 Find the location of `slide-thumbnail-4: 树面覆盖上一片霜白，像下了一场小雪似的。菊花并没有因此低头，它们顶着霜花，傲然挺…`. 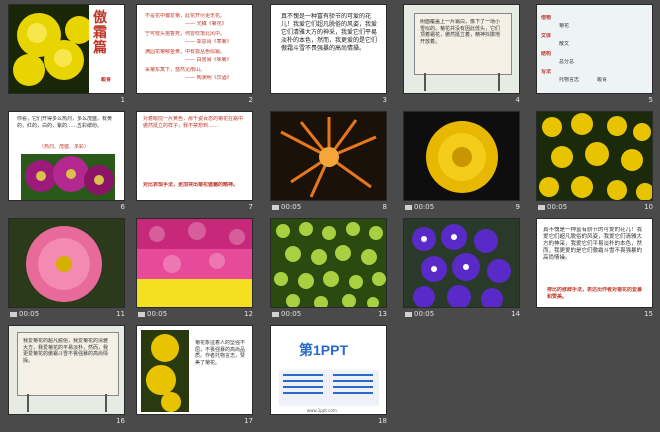

slide-thumbnail-4: 树面覆盖上一片霜白，像下了一场小雪似的。菊花并没有因此低头，它们顶着霜花，傲然挺… is located at coordinates (461, 54).